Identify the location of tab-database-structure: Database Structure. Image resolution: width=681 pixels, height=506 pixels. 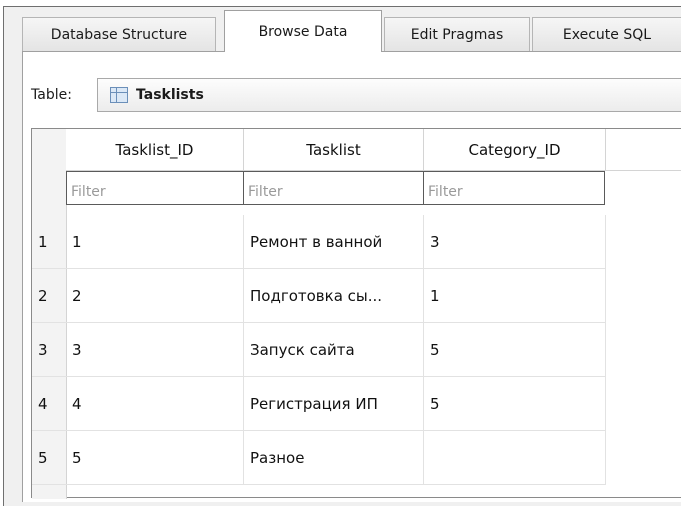
(119, 34).